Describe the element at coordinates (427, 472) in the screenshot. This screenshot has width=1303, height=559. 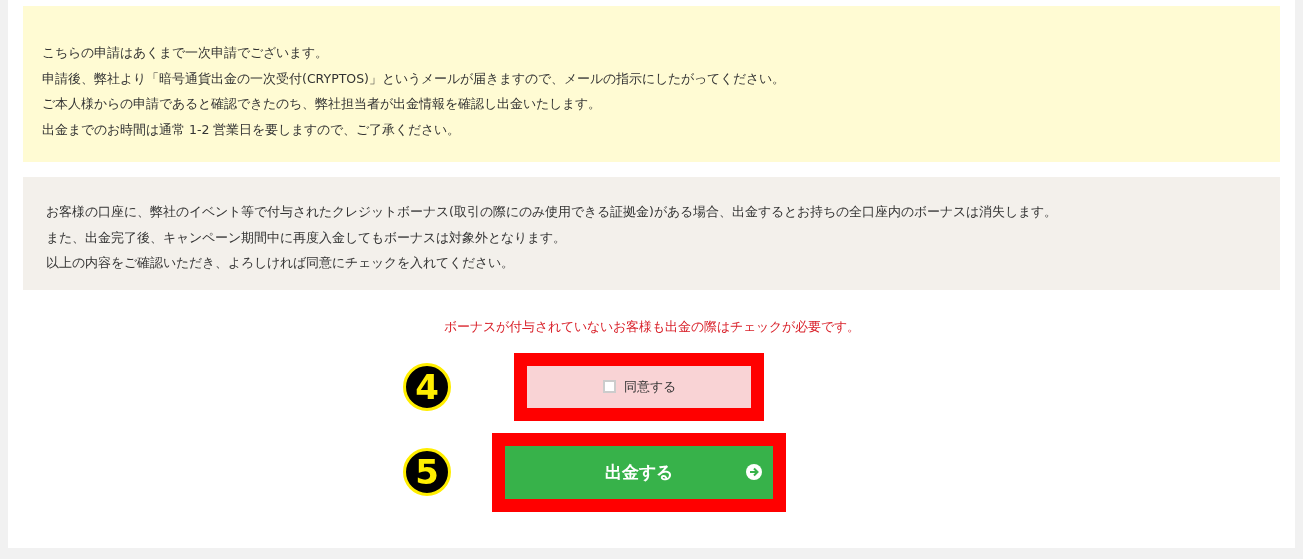
I see `step-badge: 5` at that location.